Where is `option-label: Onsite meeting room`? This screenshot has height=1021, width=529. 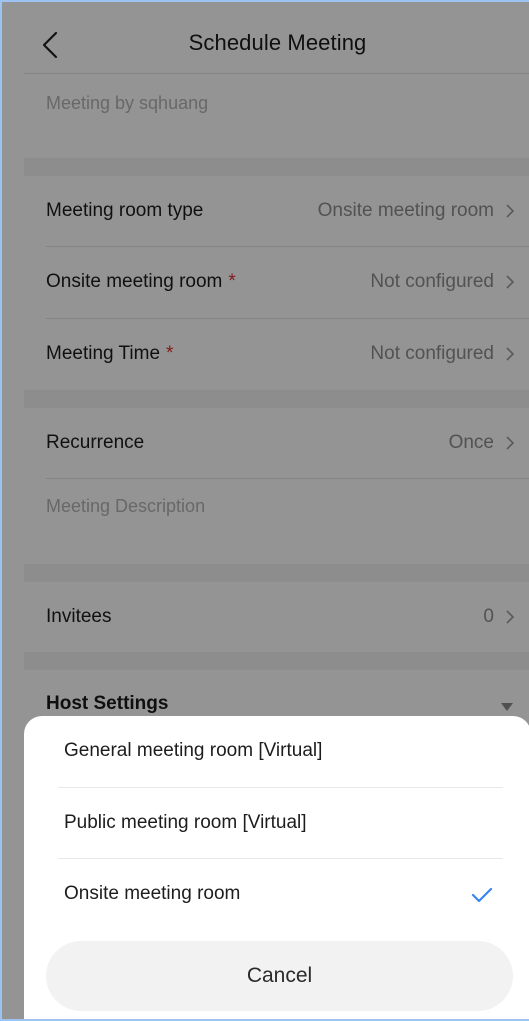
option-label: Onsite meeting room is located at coordinates (152, 893).